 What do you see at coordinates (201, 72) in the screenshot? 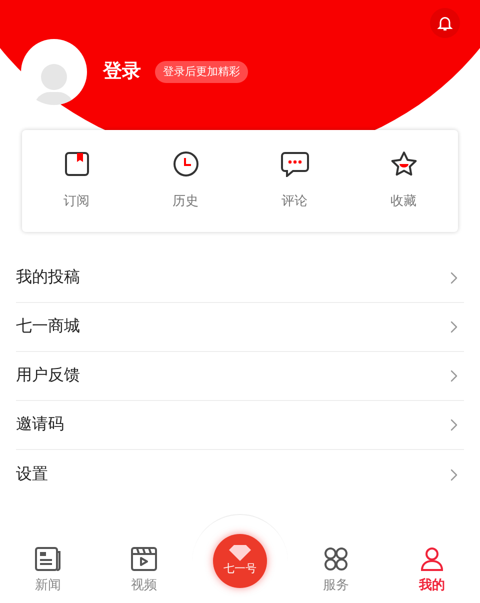
I see `login-hint-badge: 登录后更加精彩` at bounding box center [201, 72].